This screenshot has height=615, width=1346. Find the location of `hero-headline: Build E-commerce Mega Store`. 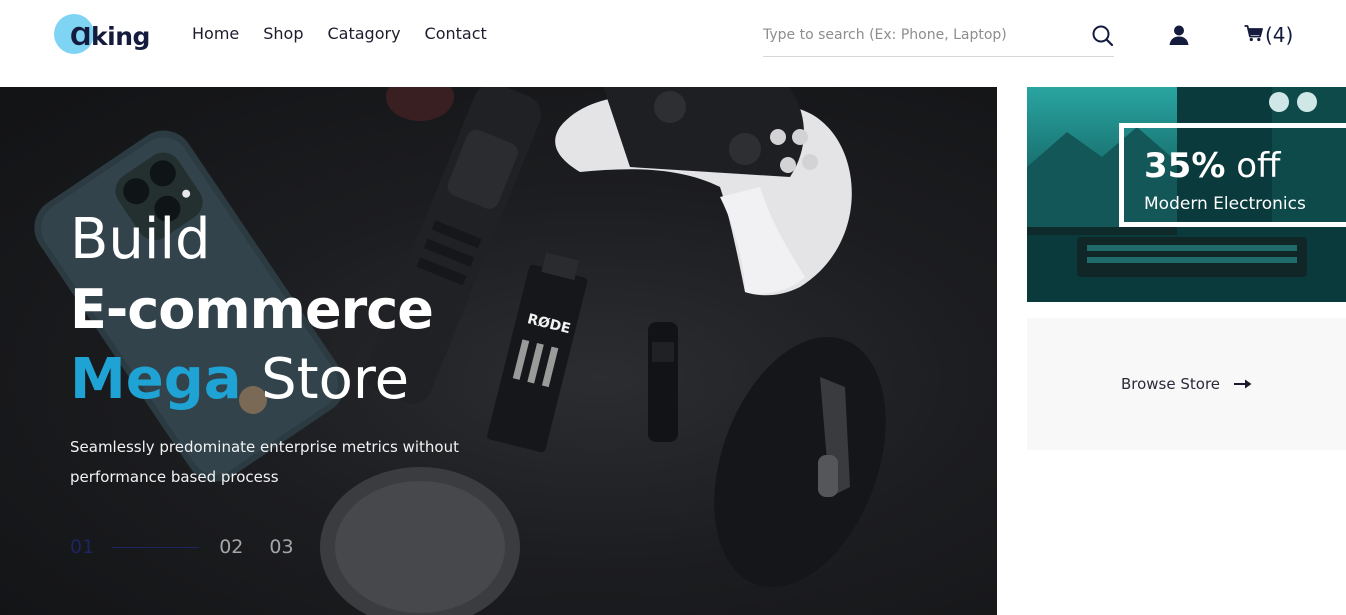

hero-headline: Build E-commerce Mega Store is located at coordinates (252, 310).